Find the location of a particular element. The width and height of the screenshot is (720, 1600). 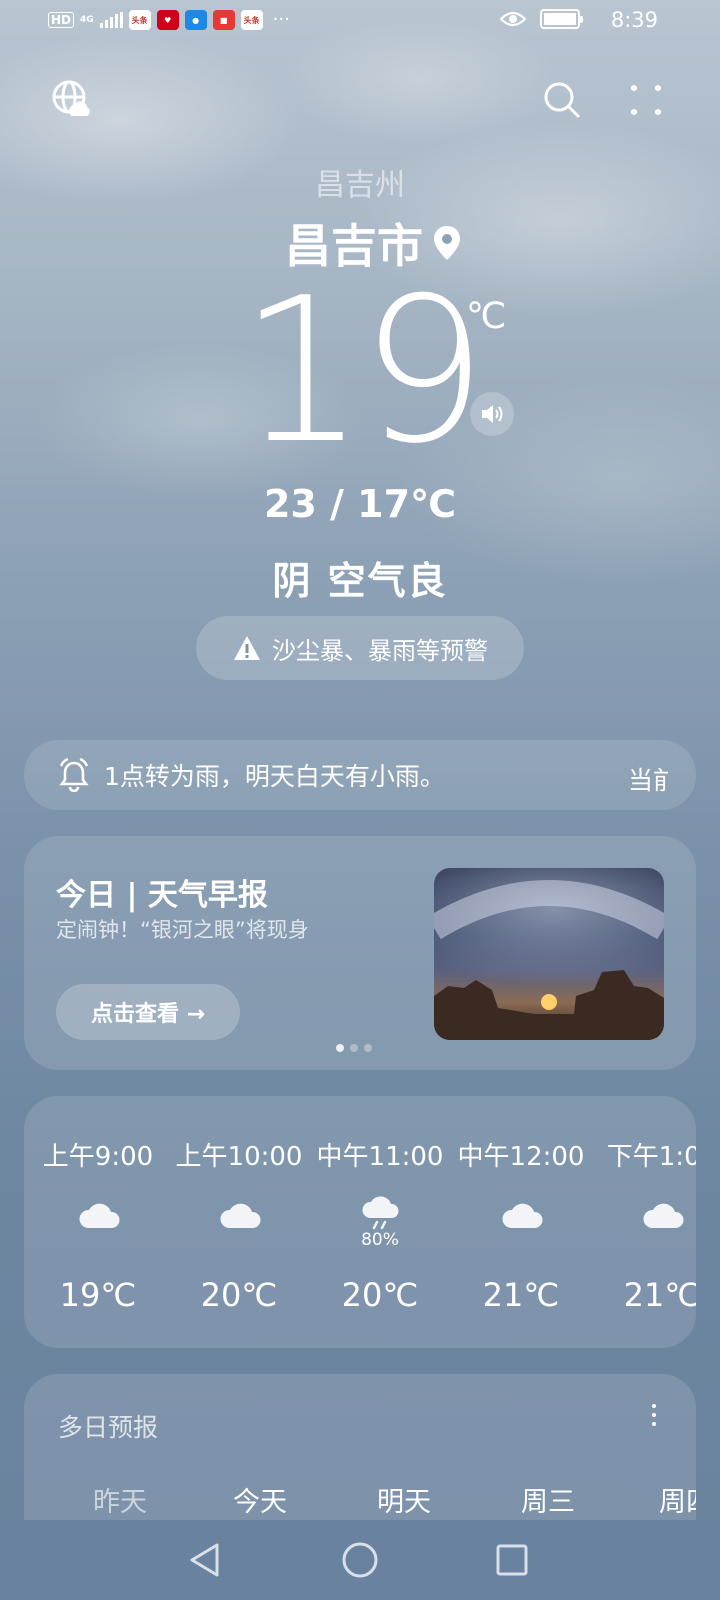

voice-broadcast-button is located at coordinates (492, 414).